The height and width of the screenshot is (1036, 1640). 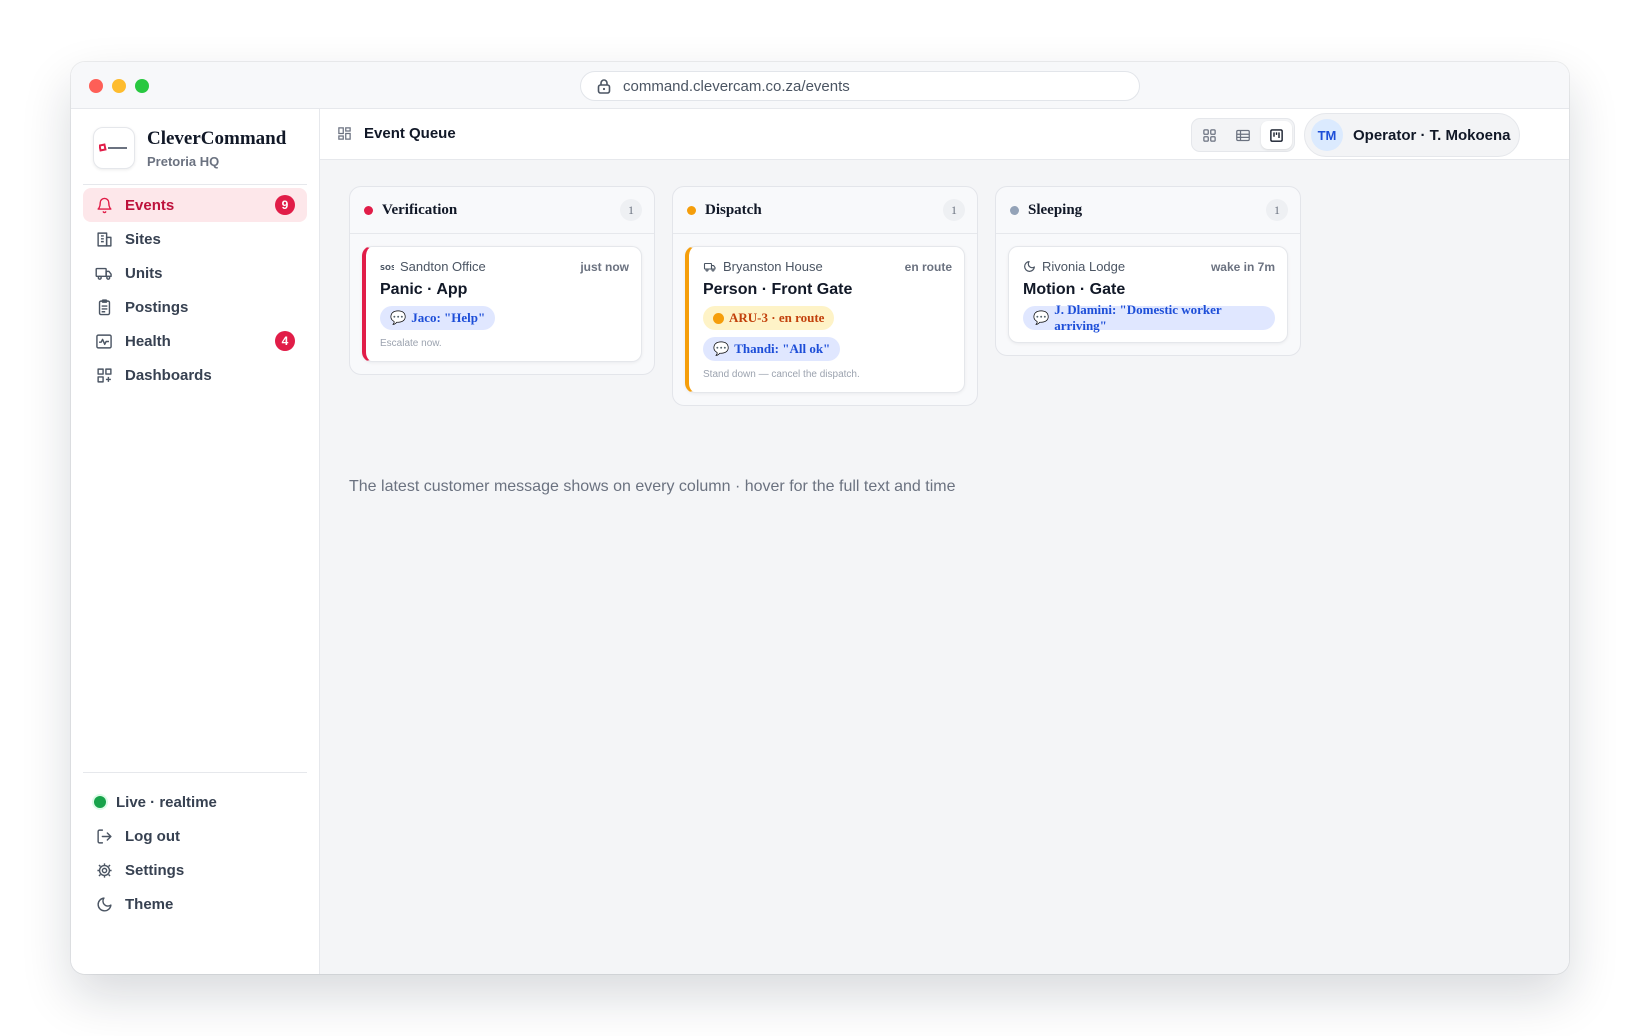 What do you see at coordinates (1432, 135) in the screenshot?
I see `operator-name: Operator · T. Mokoena` at bounding box center [1432, 135].